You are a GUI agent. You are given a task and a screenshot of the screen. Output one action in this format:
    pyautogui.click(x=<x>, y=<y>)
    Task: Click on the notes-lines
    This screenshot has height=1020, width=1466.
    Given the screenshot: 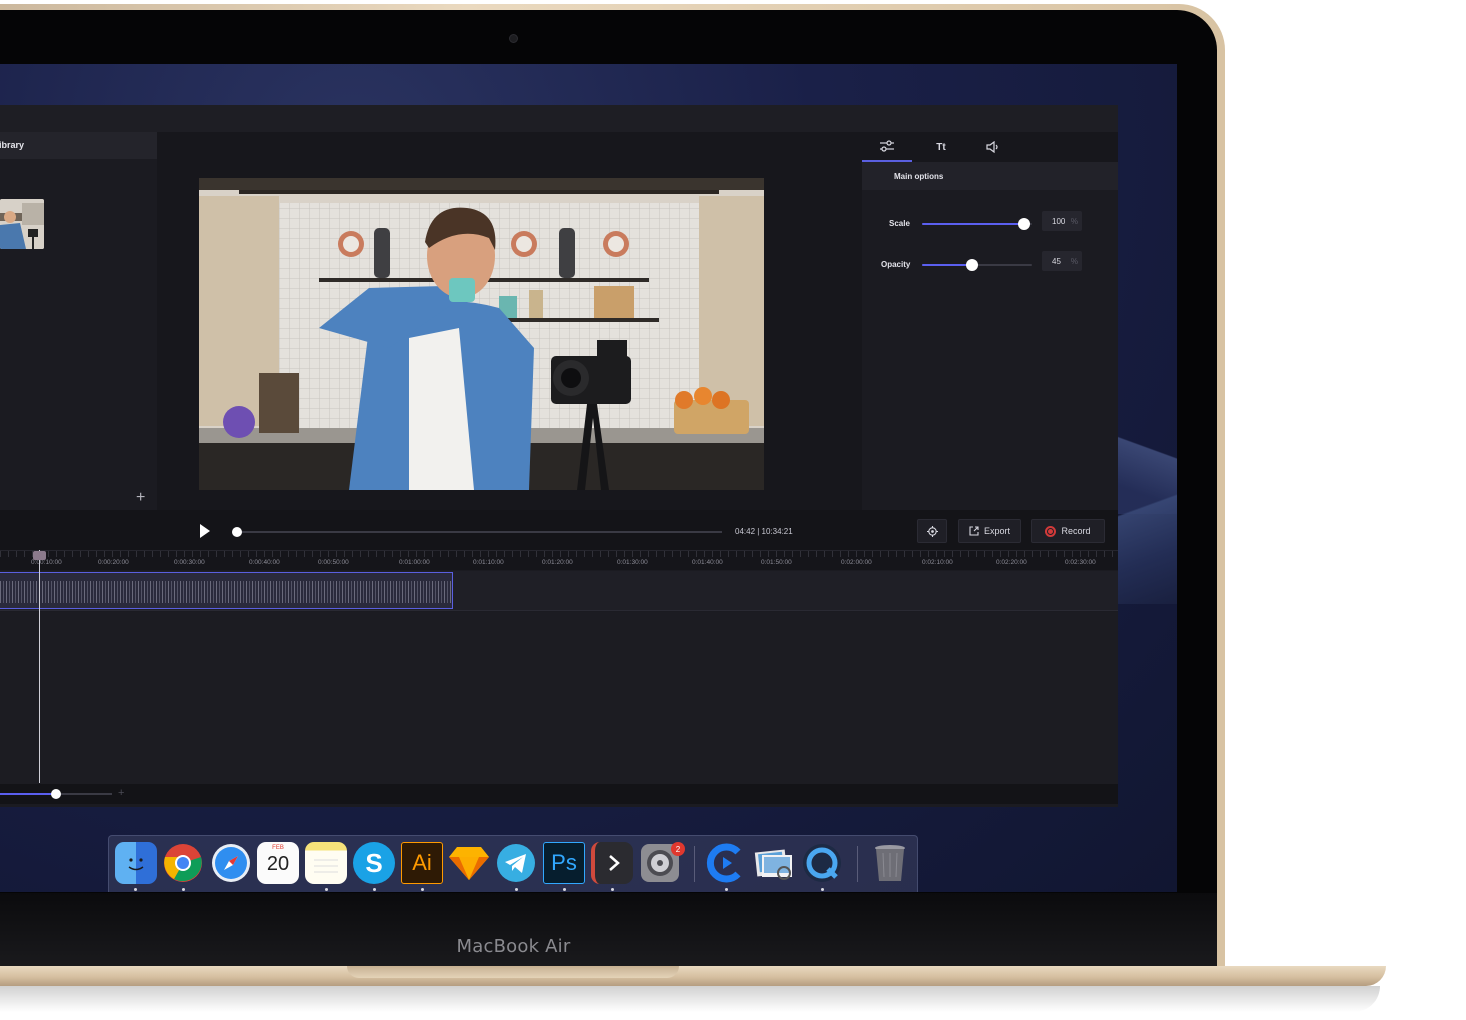 What is the action you would take?
    pyautogui.click(x=326, y=866)
    